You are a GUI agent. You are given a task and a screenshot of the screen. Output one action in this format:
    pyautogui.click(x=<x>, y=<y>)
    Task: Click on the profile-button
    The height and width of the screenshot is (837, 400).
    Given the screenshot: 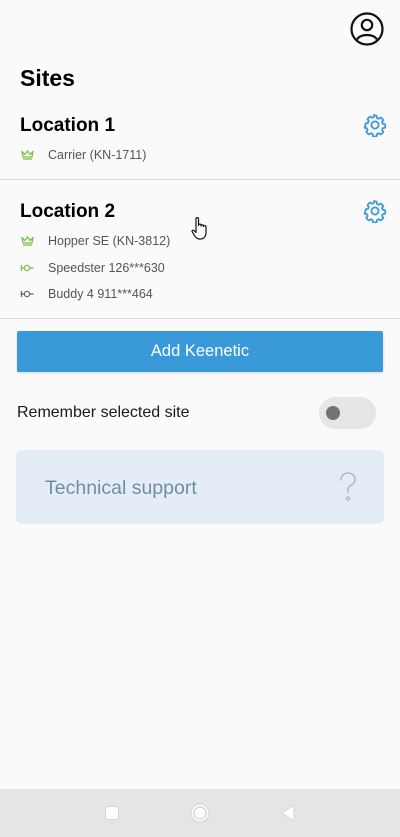 What is the action you would take?
    pyautogui.click(x=367, y=29)
    